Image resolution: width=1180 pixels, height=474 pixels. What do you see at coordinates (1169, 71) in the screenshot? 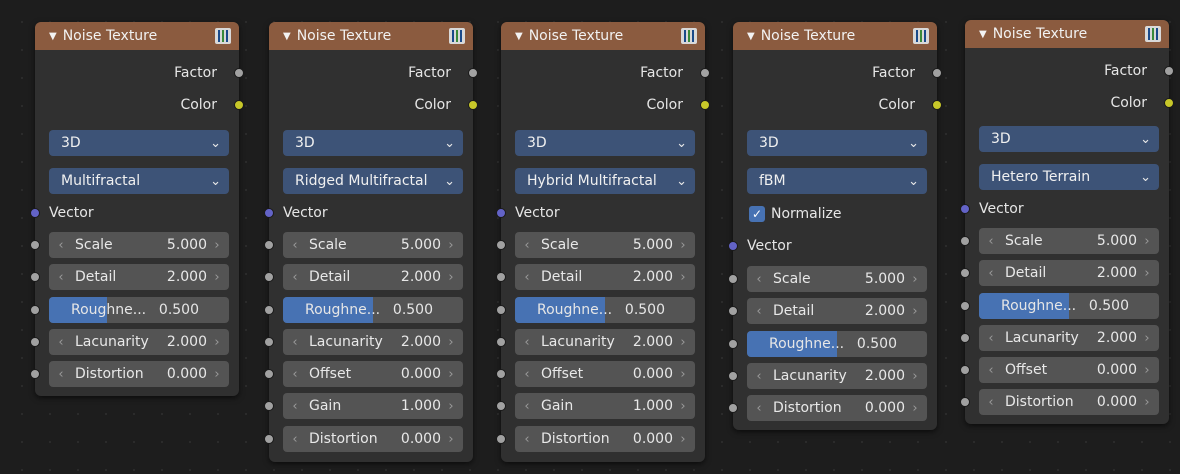
I see `factor-output-socket` at bounding box center [1169, 71].